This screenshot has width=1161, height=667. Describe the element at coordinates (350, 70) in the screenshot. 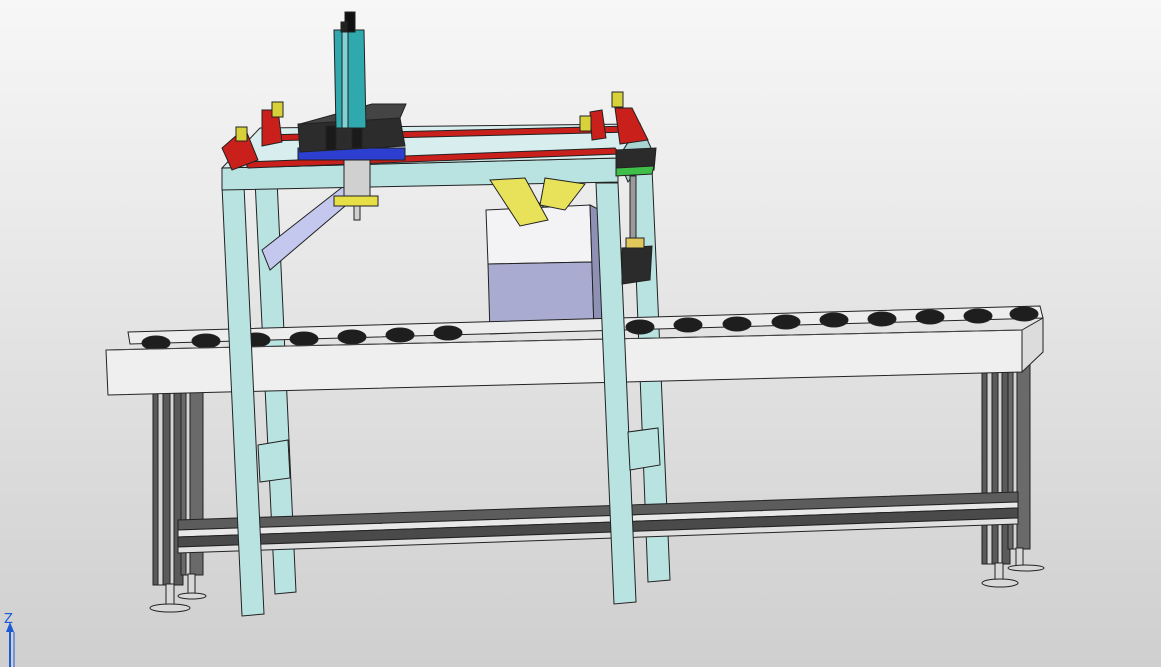

I see `vertical-linear-actuator` at that location.